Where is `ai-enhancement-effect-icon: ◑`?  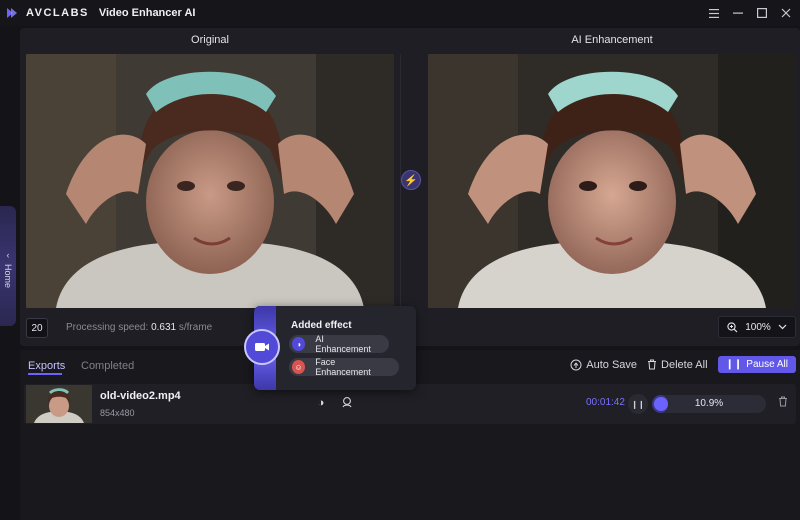
ai-enhancement-effect-icon: ◑ is located at coordinates (321, 403).